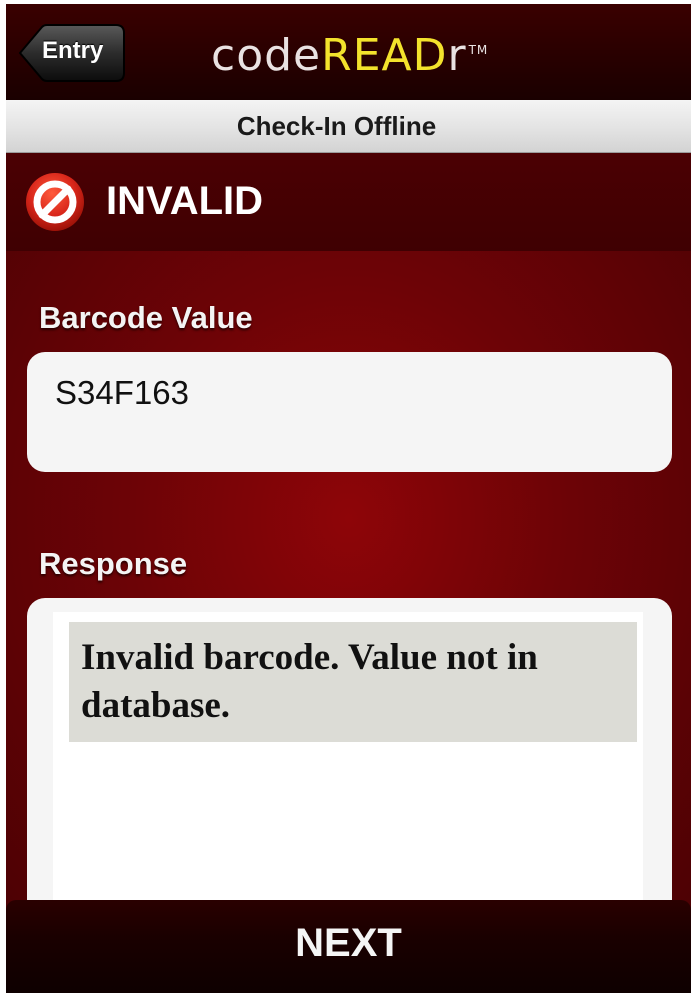  I want to click on navigation-bar: Entry codeREADr TM, so click(348, 52).